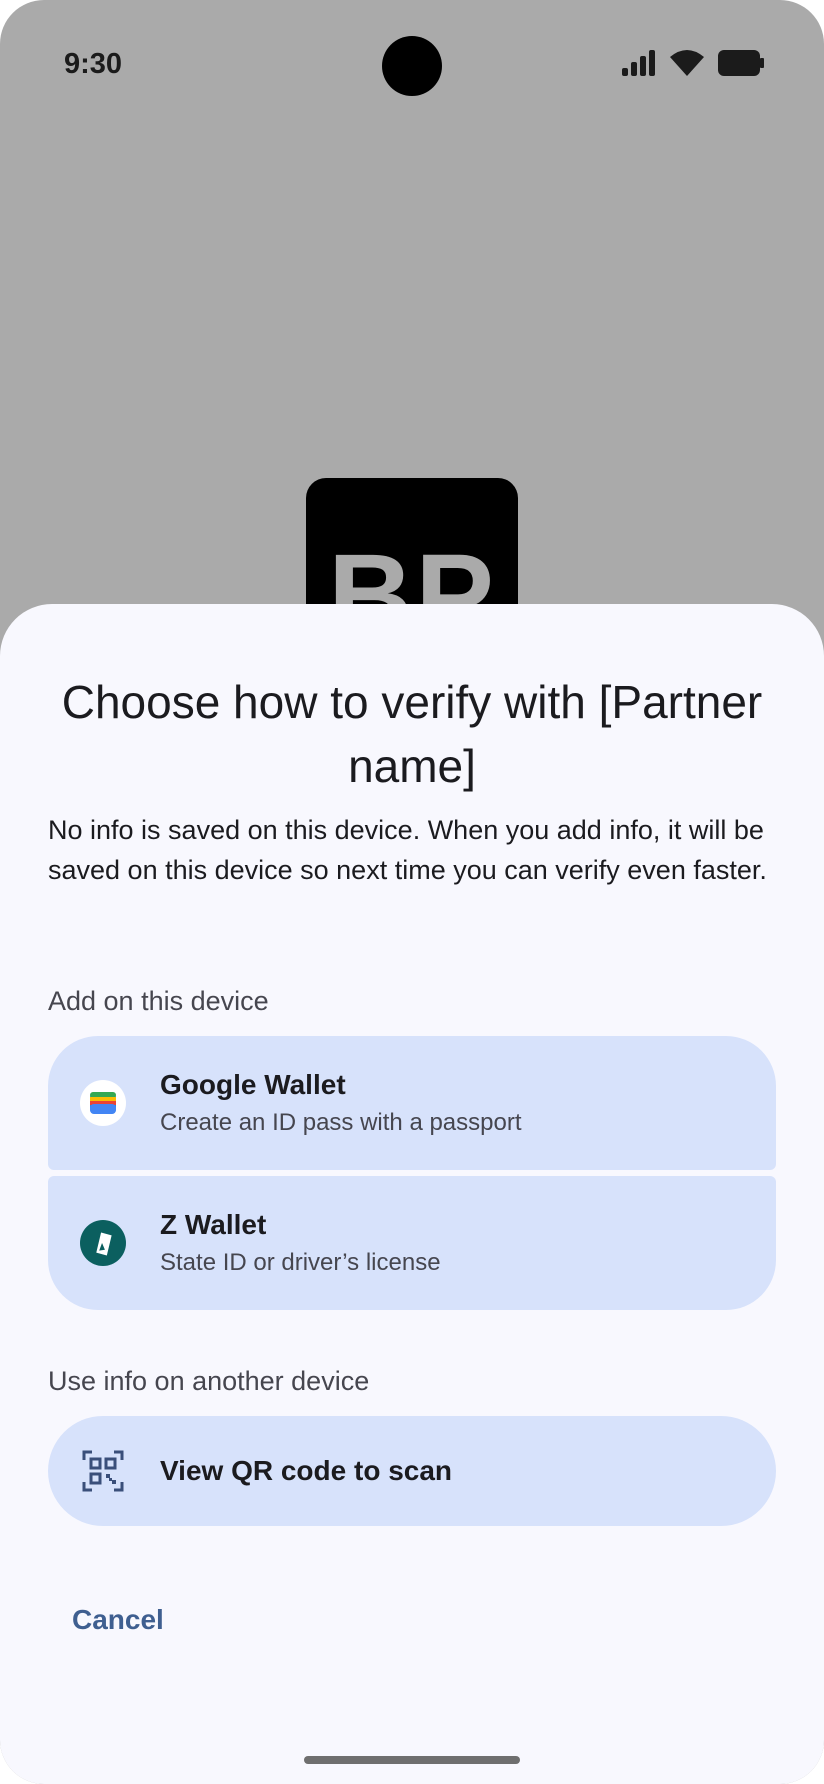 This screenshot has width=824, height=1784. I want to click on other-device-group: View QR code to scan, so click(412, 1471).